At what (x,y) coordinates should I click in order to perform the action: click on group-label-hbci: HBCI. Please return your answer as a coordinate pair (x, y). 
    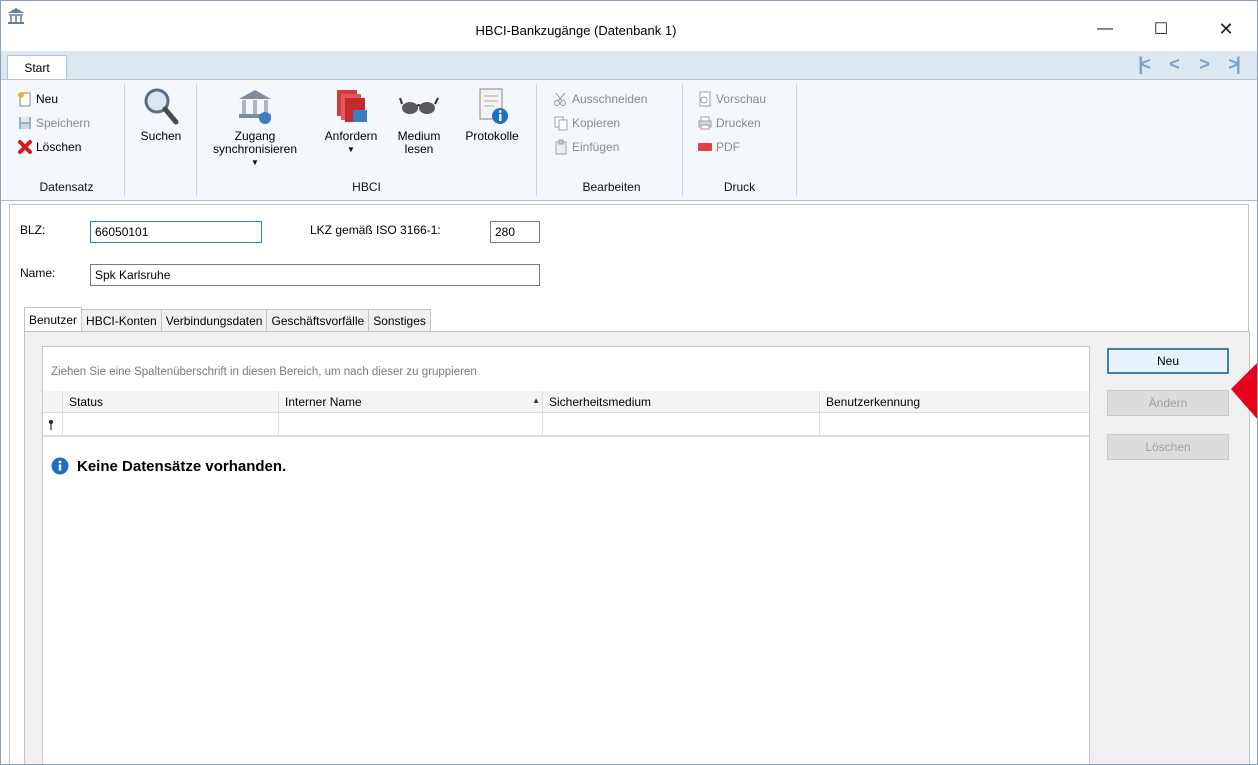
    Looking at the image, I should click on (366, 187).